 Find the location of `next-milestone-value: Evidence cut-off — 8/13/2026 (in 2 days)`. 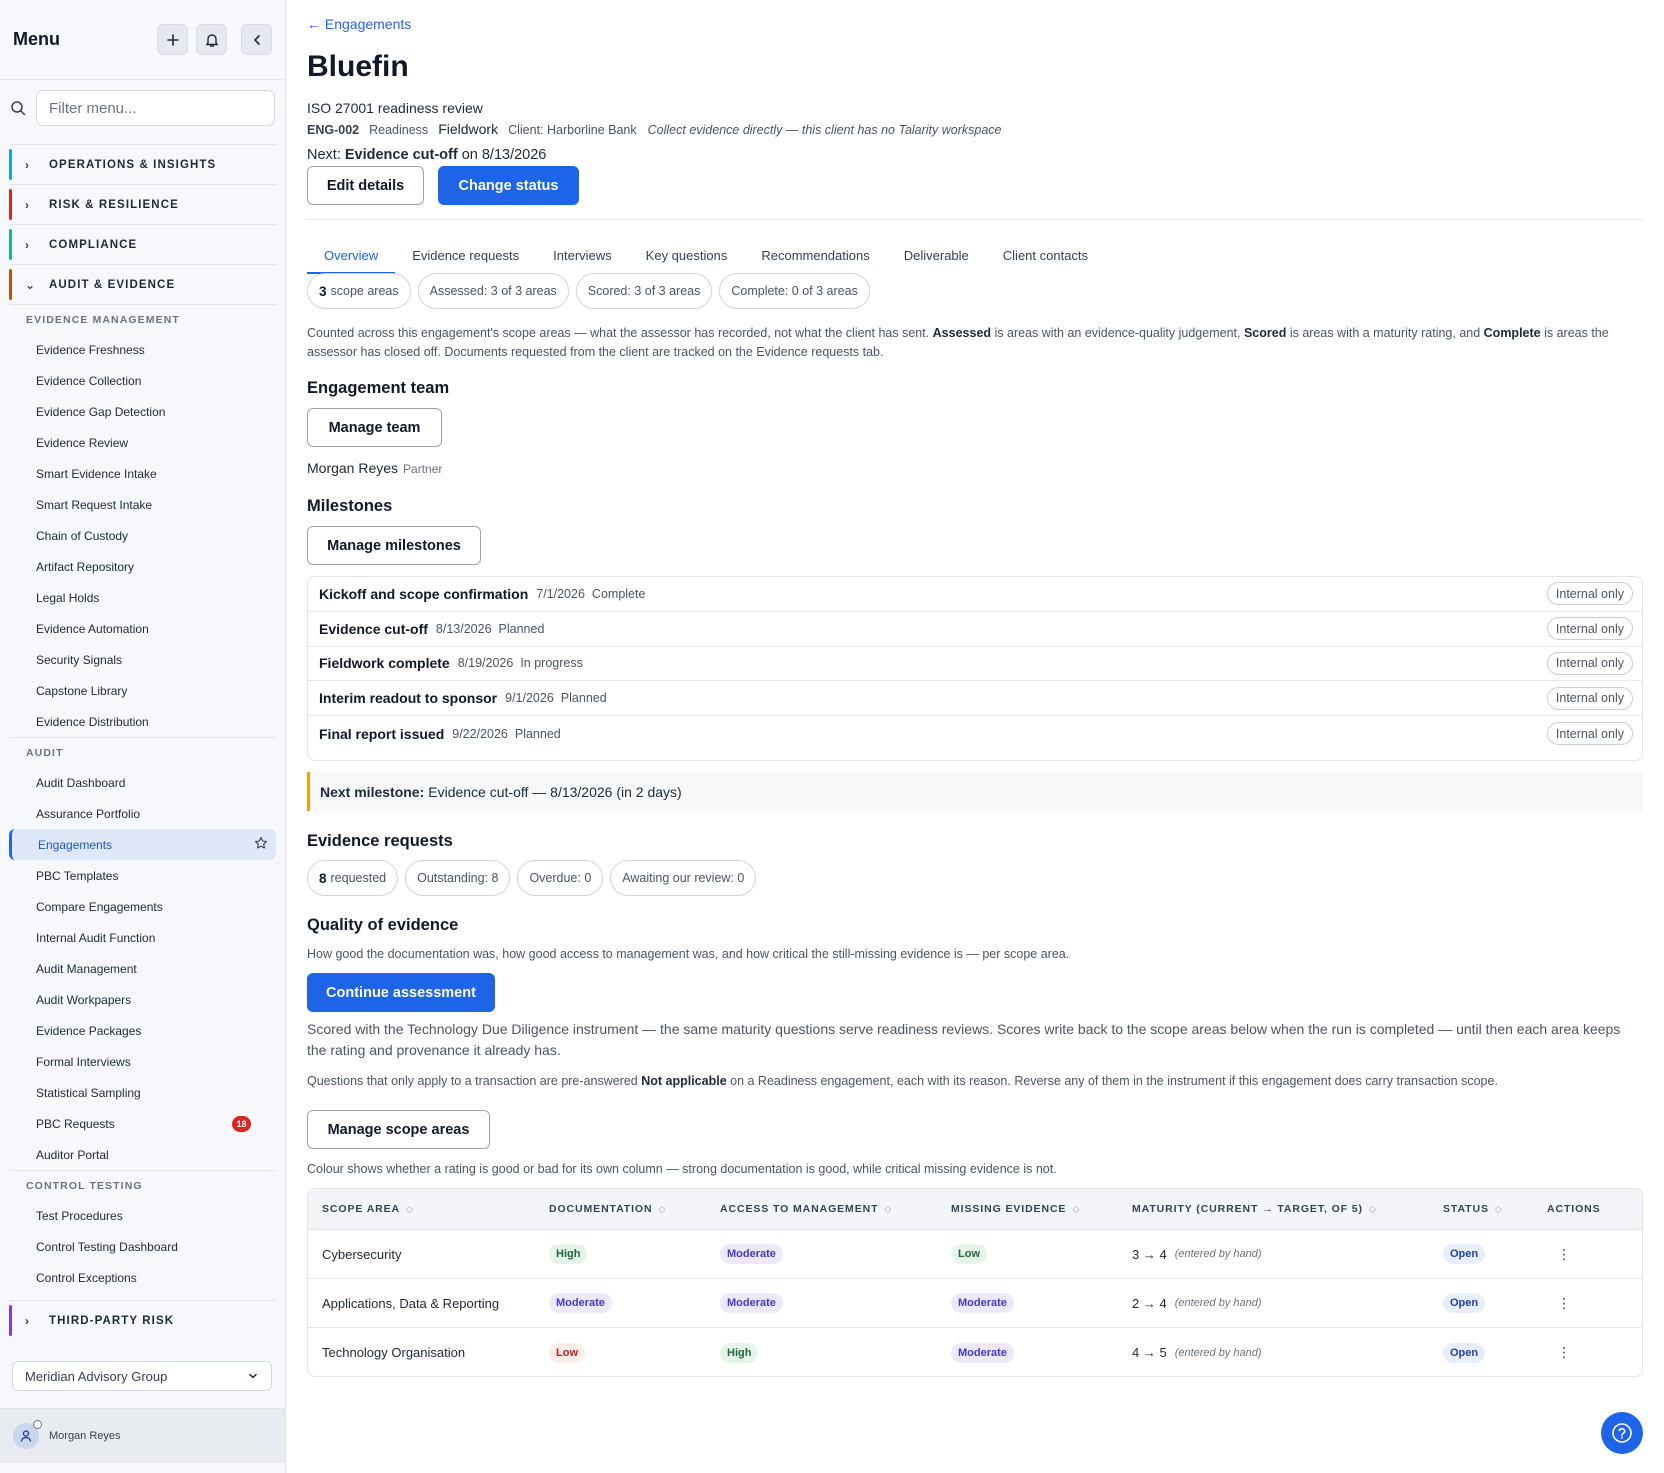

next-milestone-value: Evidence cut-off — 8/13/2026 (in 2 days) is located at coordinates (555, 791).